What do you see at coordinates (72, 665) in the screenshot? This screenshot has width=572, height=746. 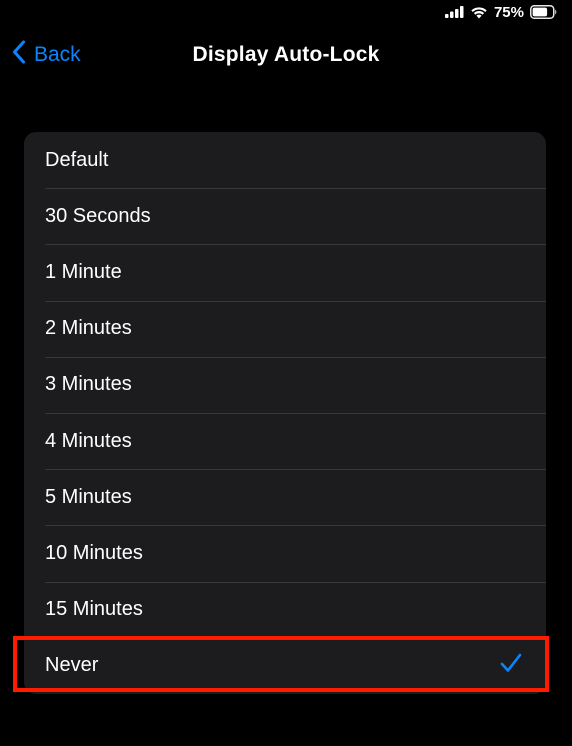 I see `option-label: Never` at bounding box center [72, 665].